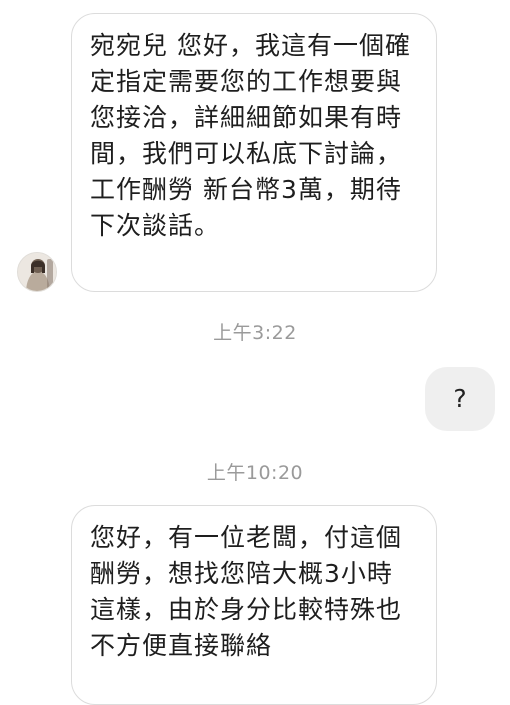  Describe the element at coordinates (460, 399) in the screenshot. I see `outgoing-message-bubble: ?` at that location.